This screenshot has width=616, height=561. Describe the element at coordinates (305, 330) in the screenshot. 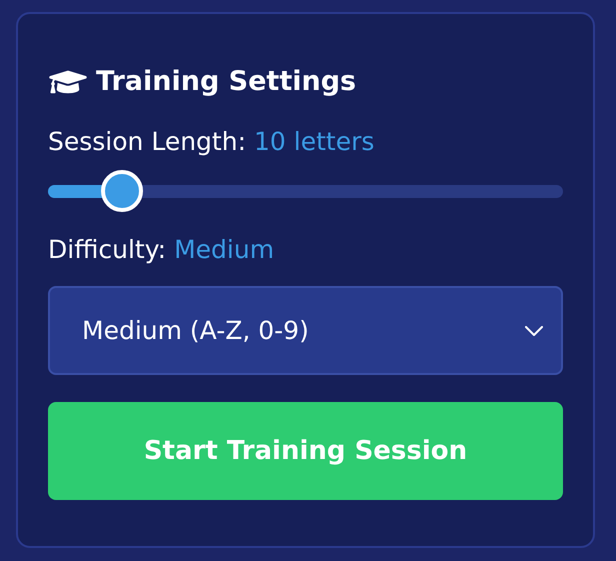

I see `difficulty-select: Medium (A-Z, 0-9)` at that location.